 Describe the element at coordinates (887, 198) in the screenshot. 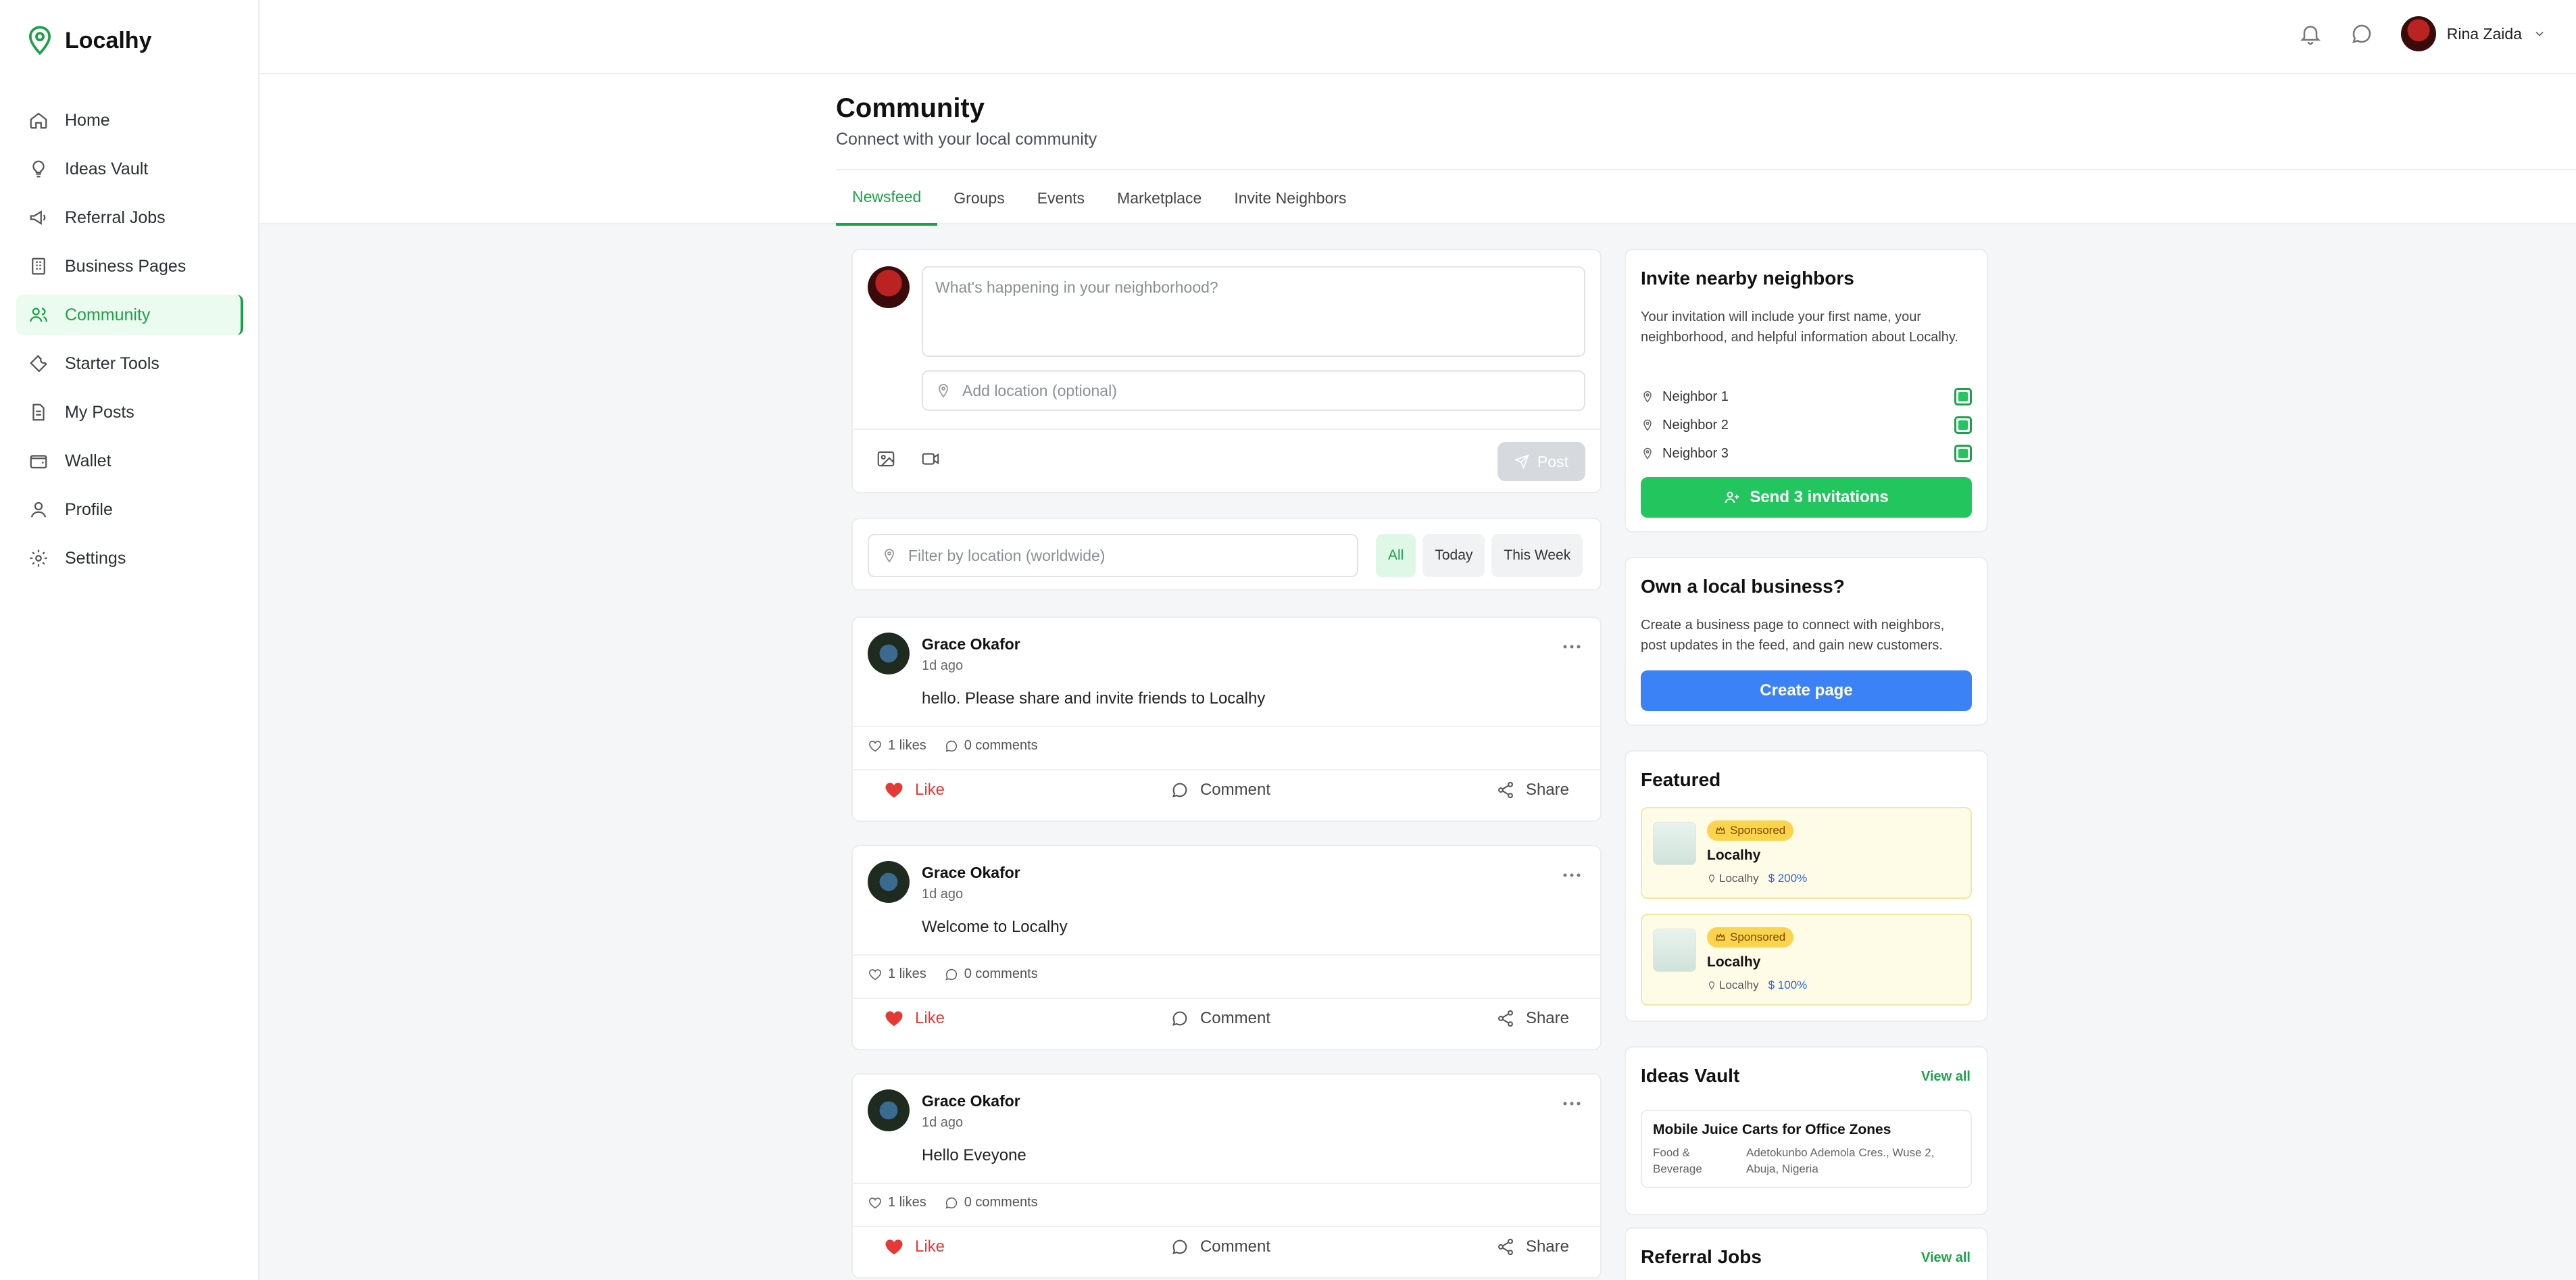

I see `tab-newsfeed: Newsfeed` at that location.